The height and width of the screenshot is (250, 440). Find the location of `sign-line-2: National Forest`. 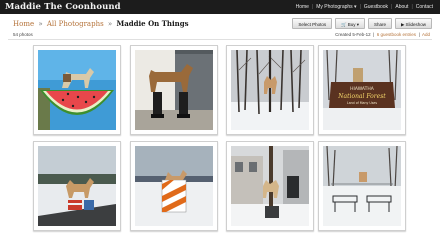

sign-line-2: National Forest is located at coordinates (361, 96).